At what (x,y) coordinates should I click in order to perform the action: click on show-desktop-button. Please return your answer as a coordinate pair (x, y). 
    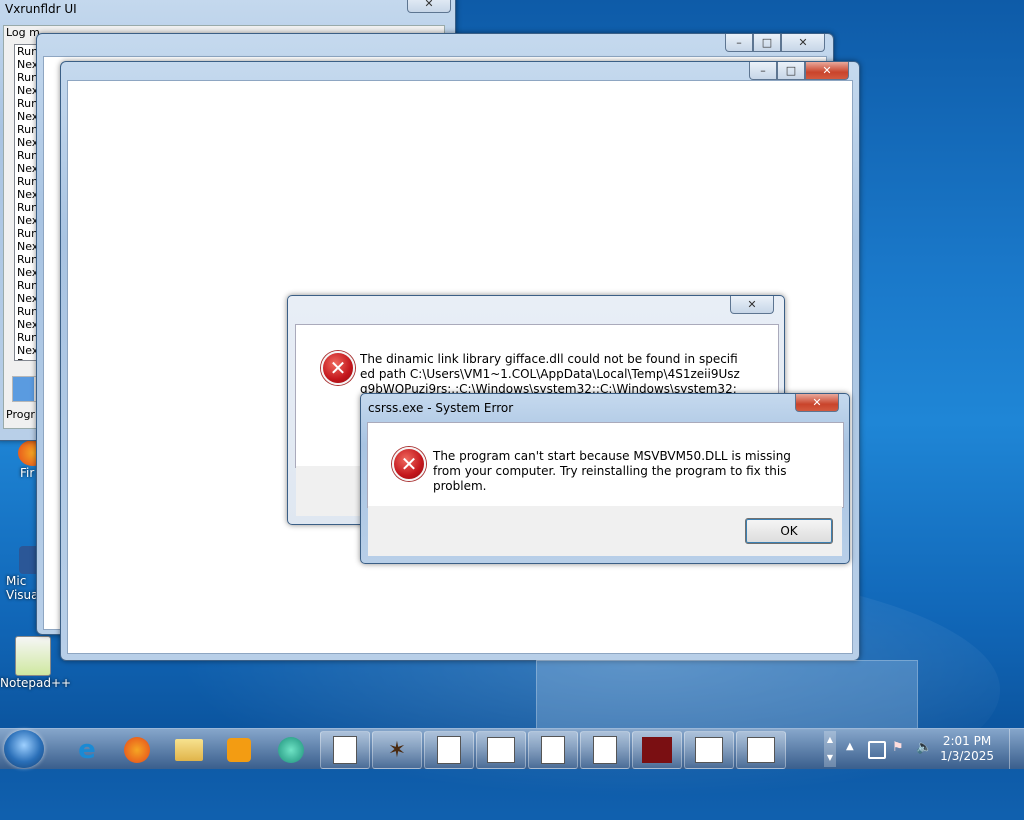
    Looking at the image, I should click on (1016, 749).